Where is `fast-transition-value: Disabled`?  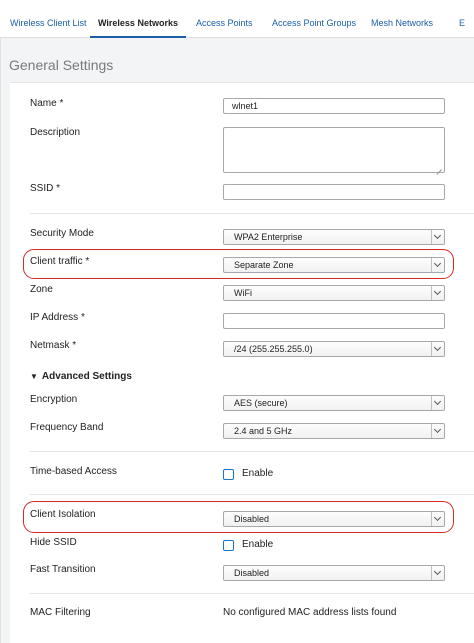
fast-transition-value: Disabled is located at coordinates (252, 573).